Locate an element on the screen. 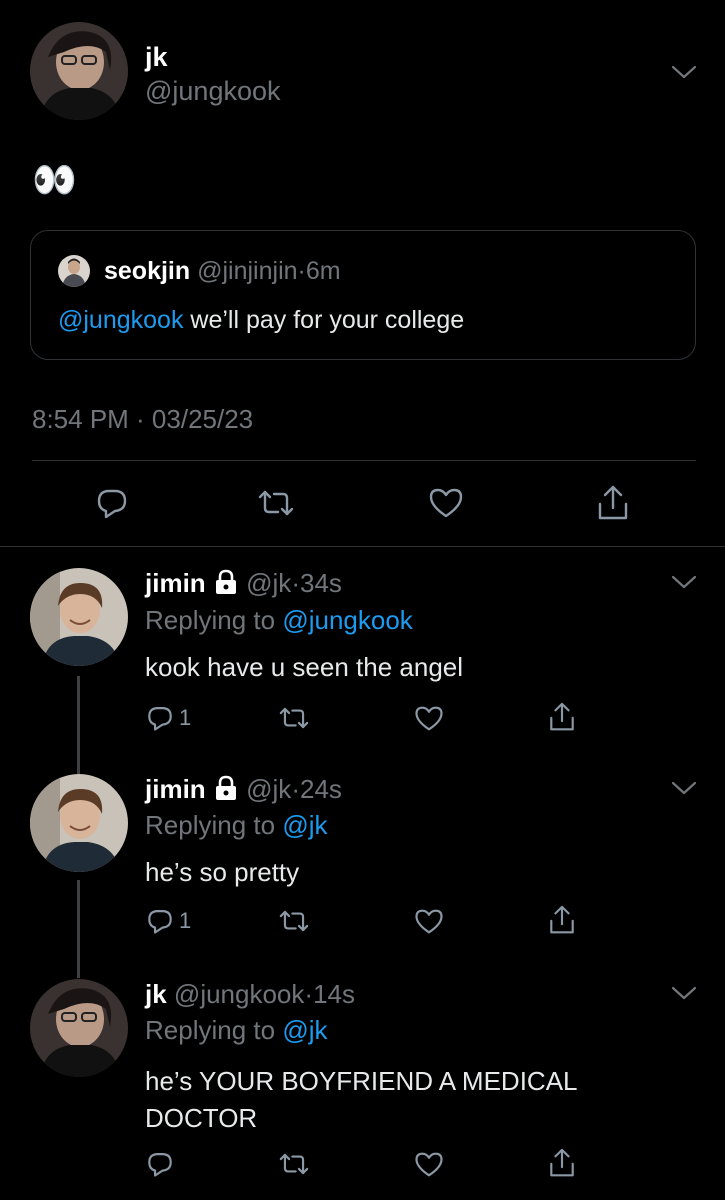 This screenshot has height=1200, width=725. quoted-mention-link: @jungkook is located at coordinates (120, 320).